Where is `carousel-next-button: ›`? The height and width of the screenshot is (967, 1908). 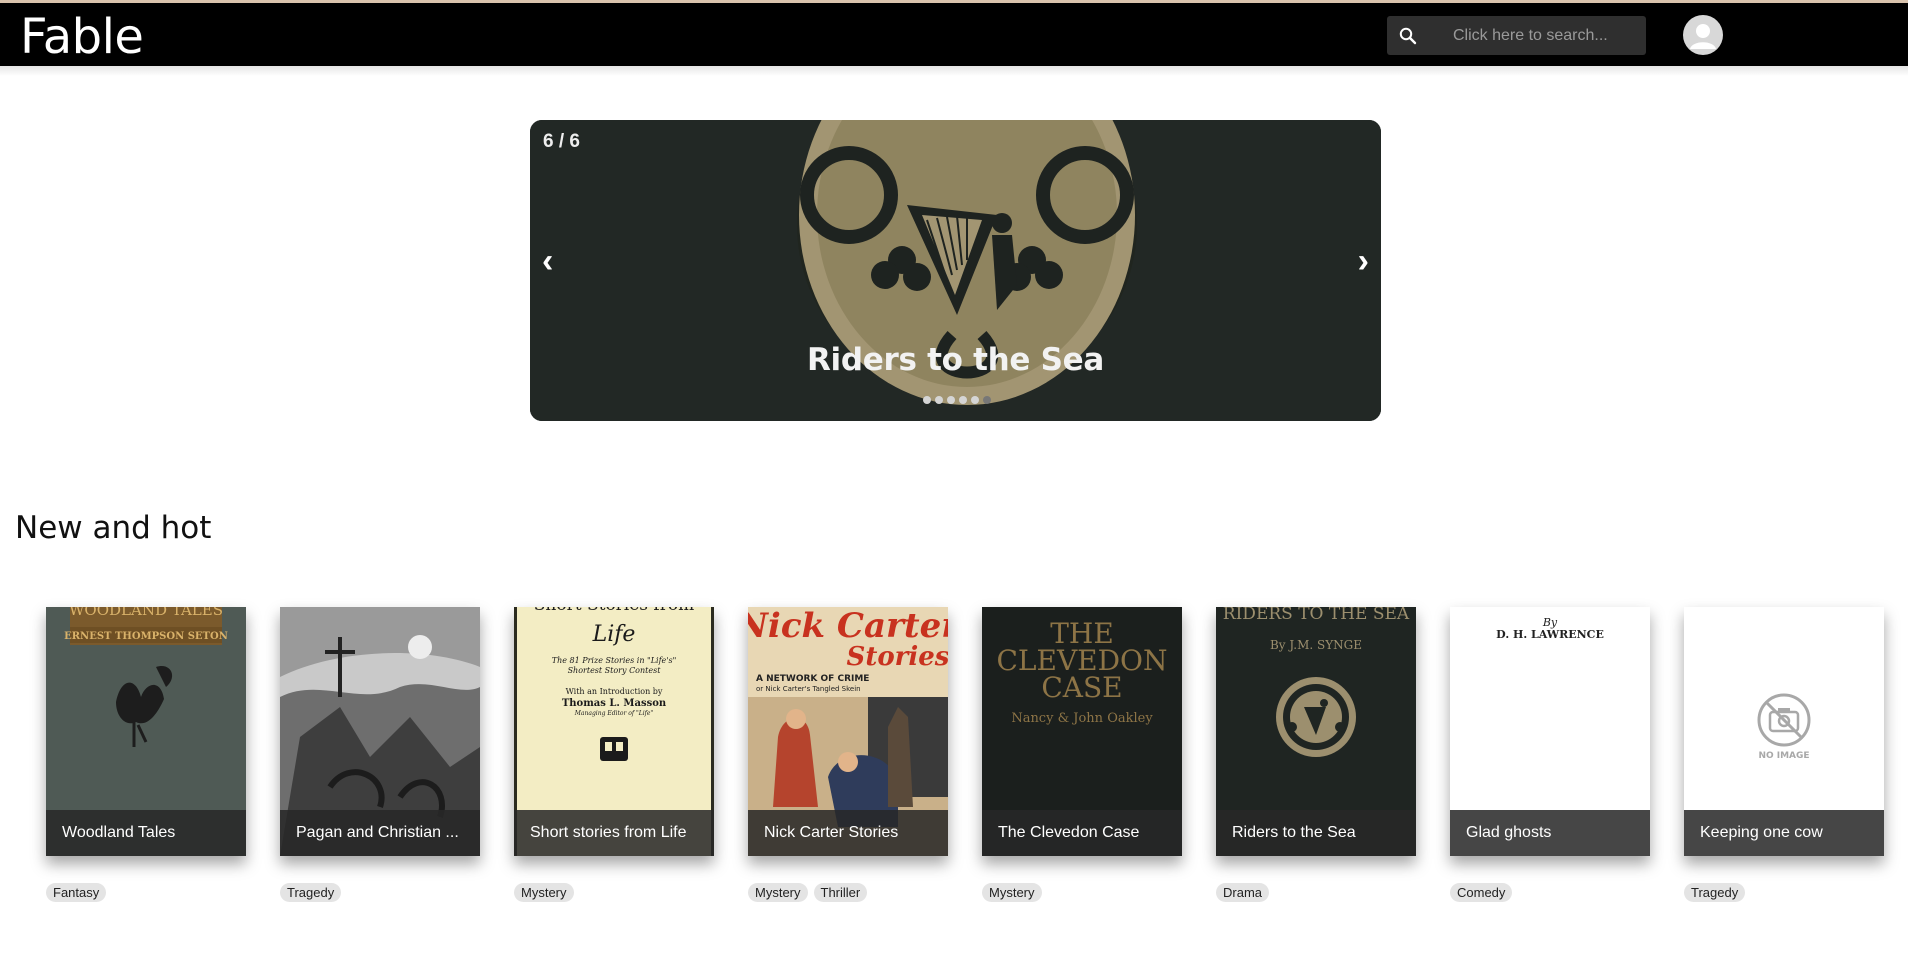
carousel-next-button: › is located at coordinates (1363, 261).